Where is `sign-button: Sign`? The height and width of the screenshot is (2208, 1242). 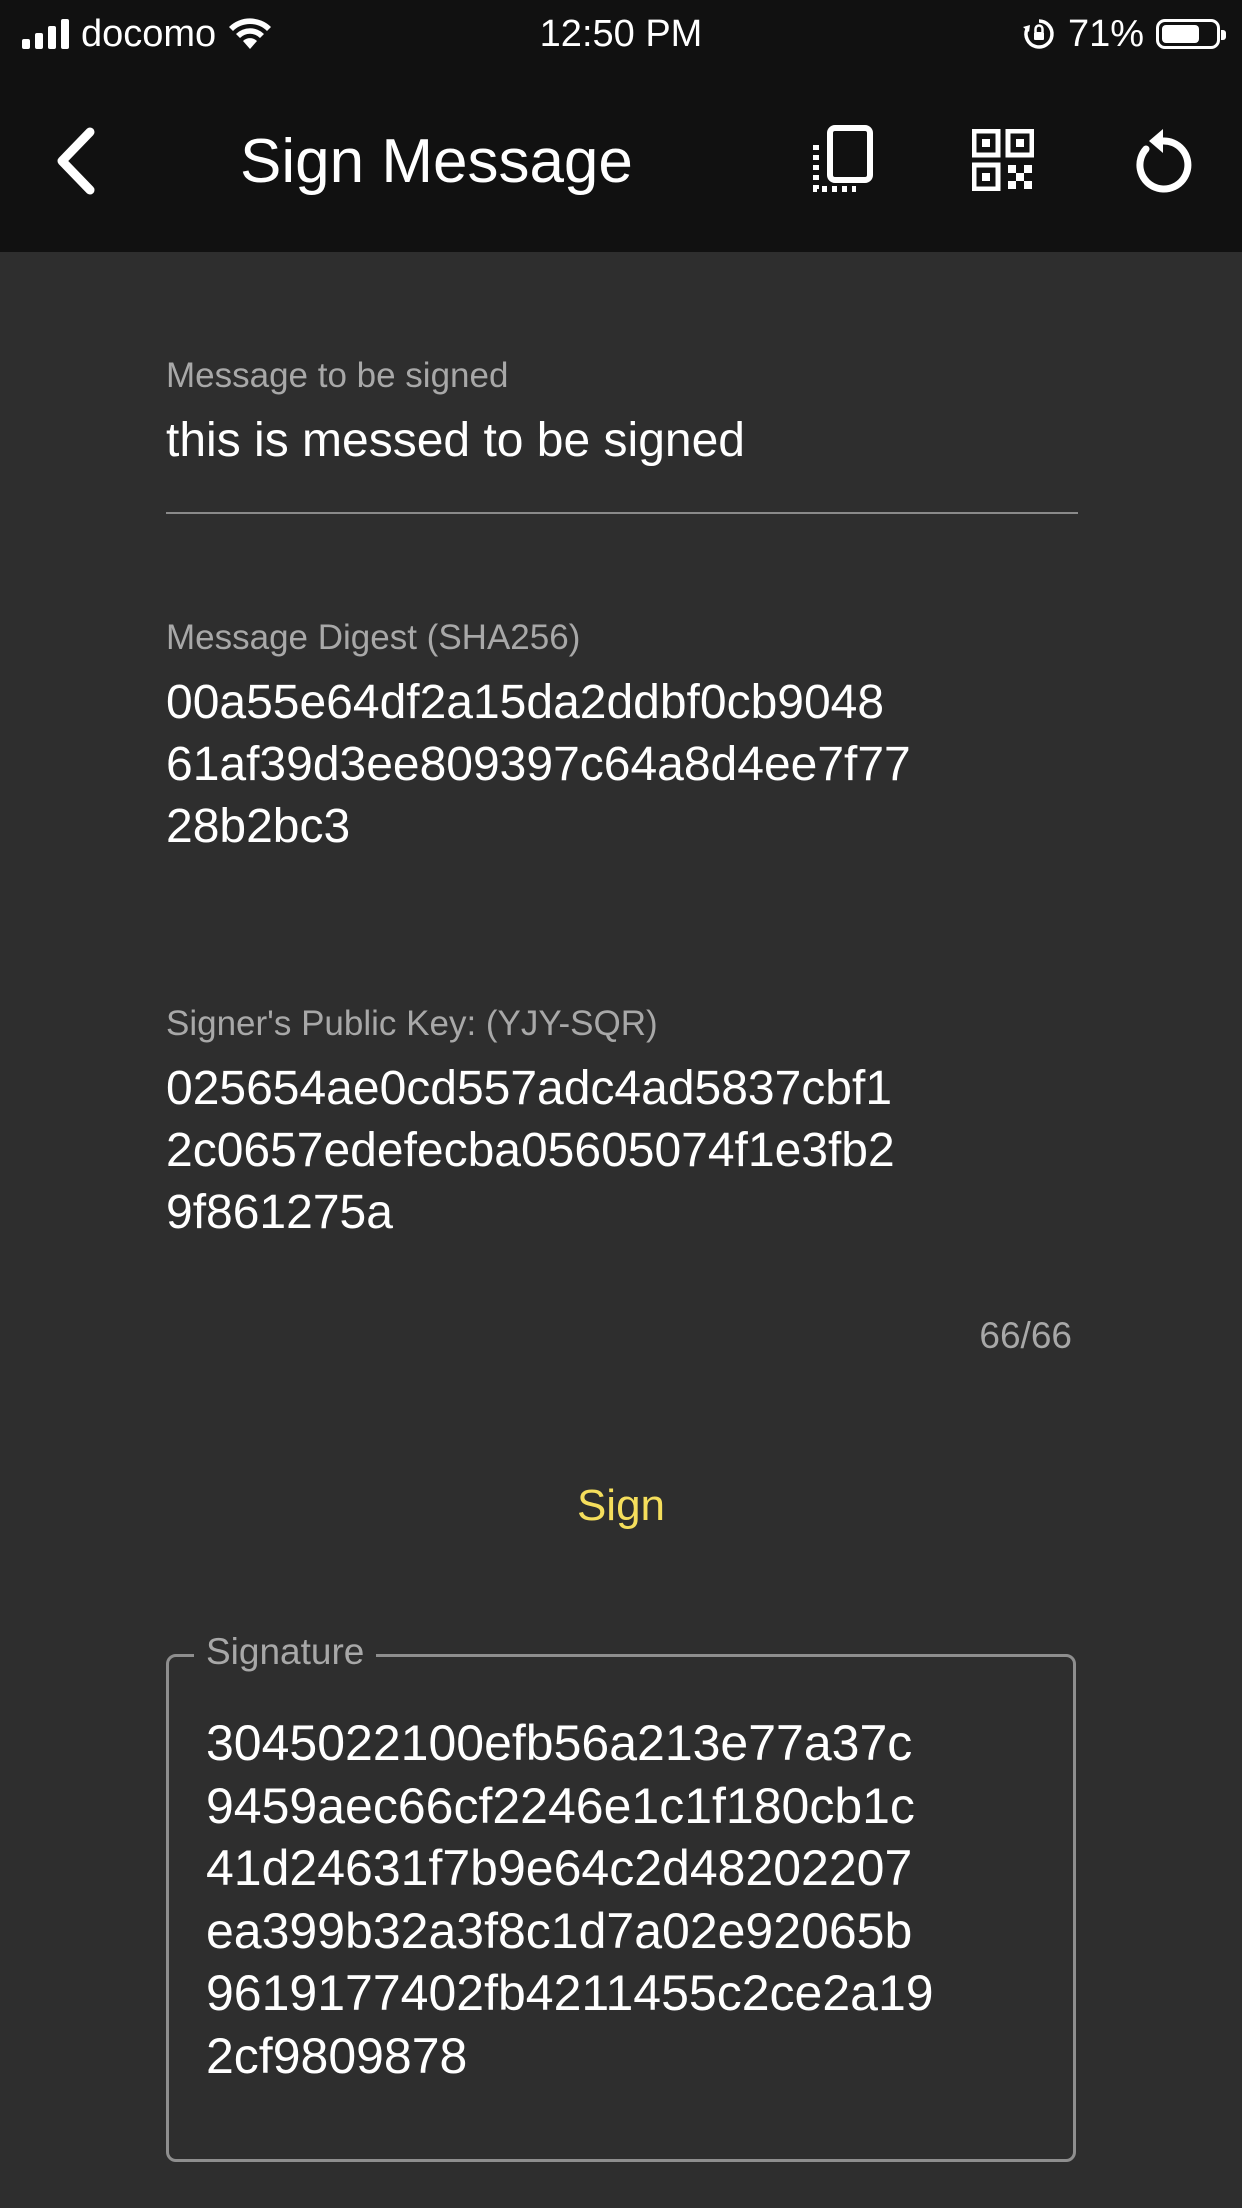
sign-button: Sign is located at coordinates (621, 1506).